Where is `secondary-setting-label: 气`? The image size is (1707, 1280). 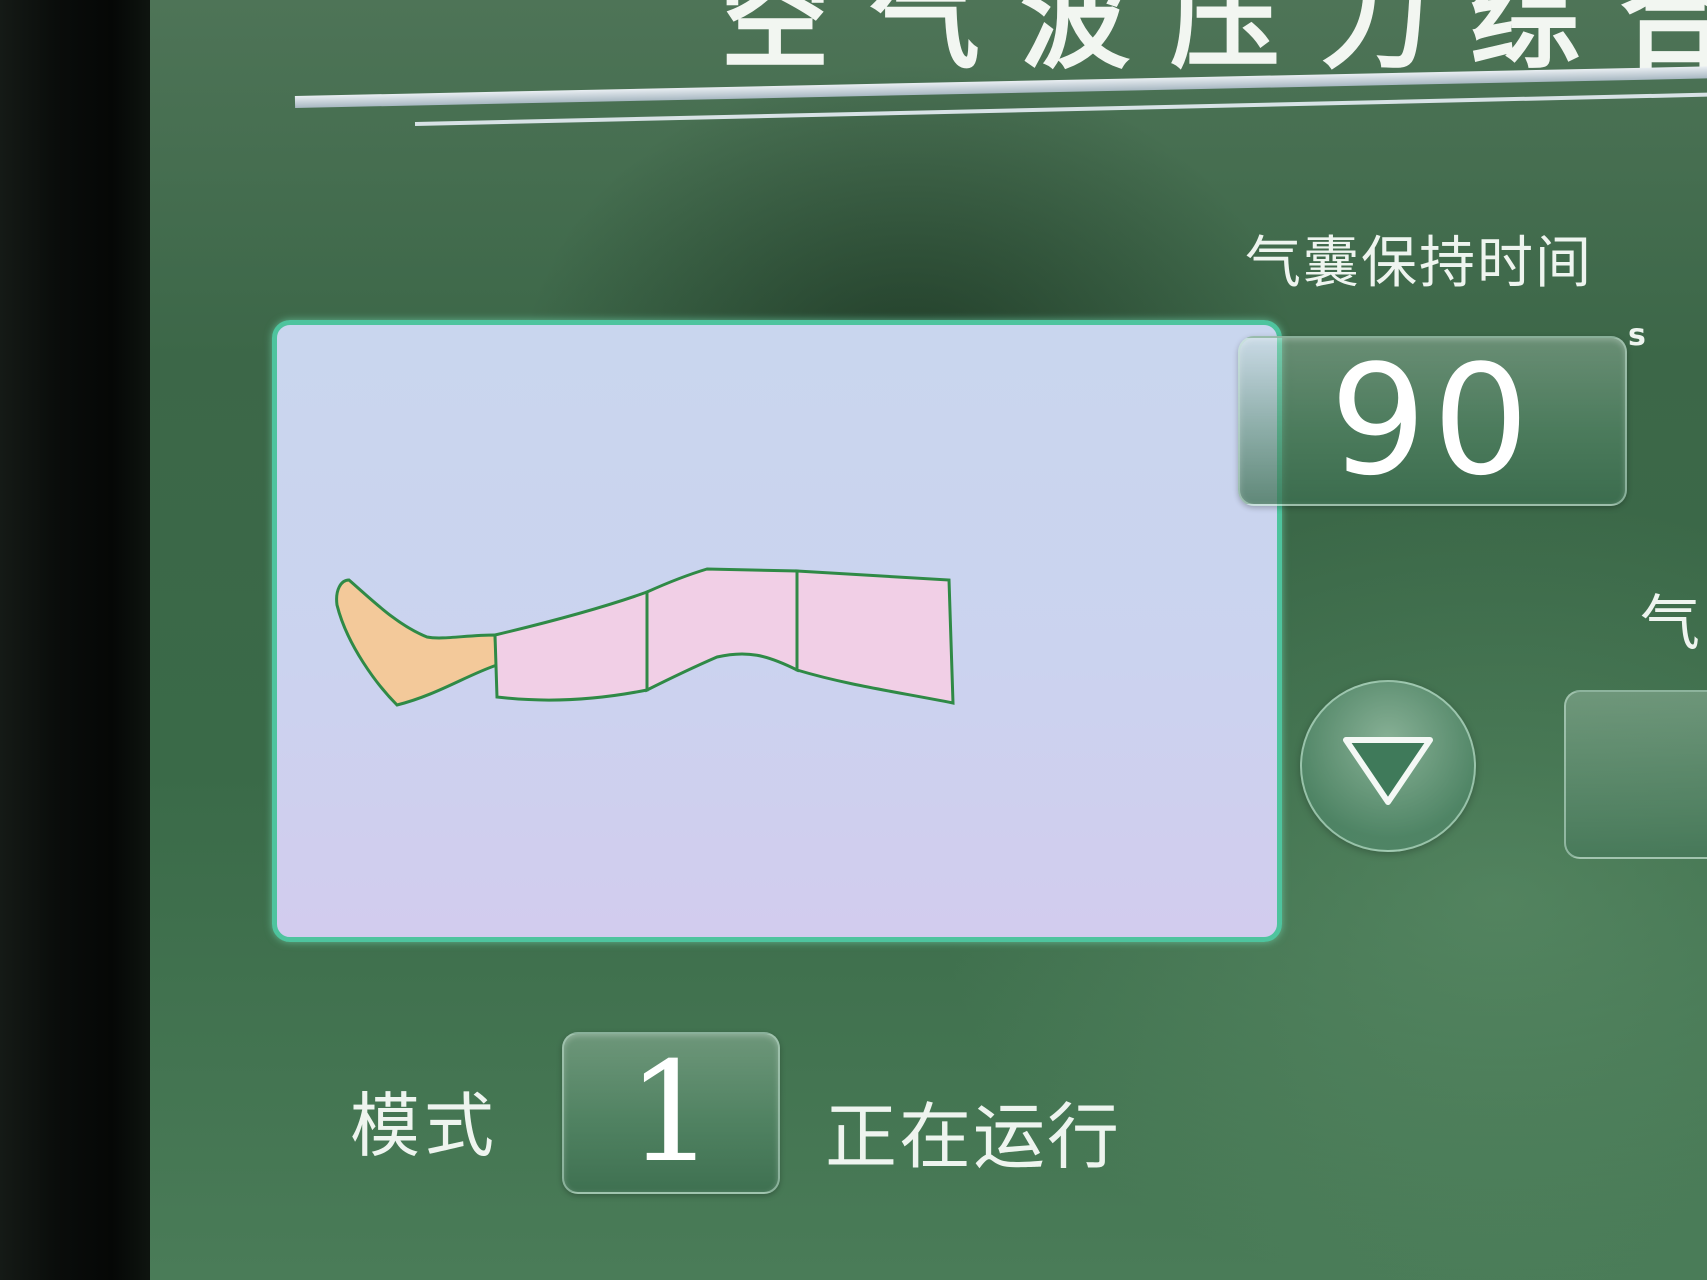
secondary-setting-label: 气 is located at coordinates (1670, 624).